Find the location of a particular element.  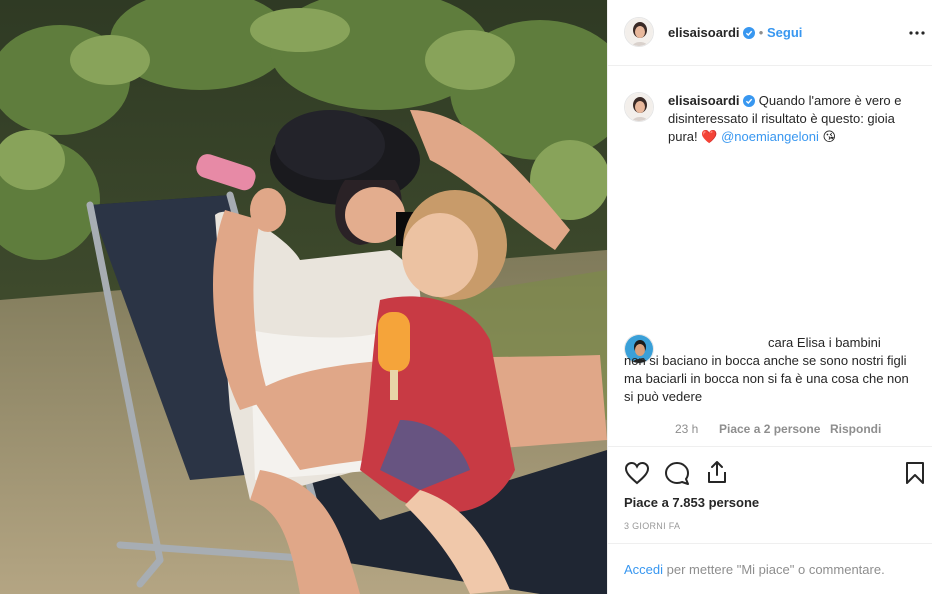

kiss-emoji: 😘 is located at coordinates (829, 136).